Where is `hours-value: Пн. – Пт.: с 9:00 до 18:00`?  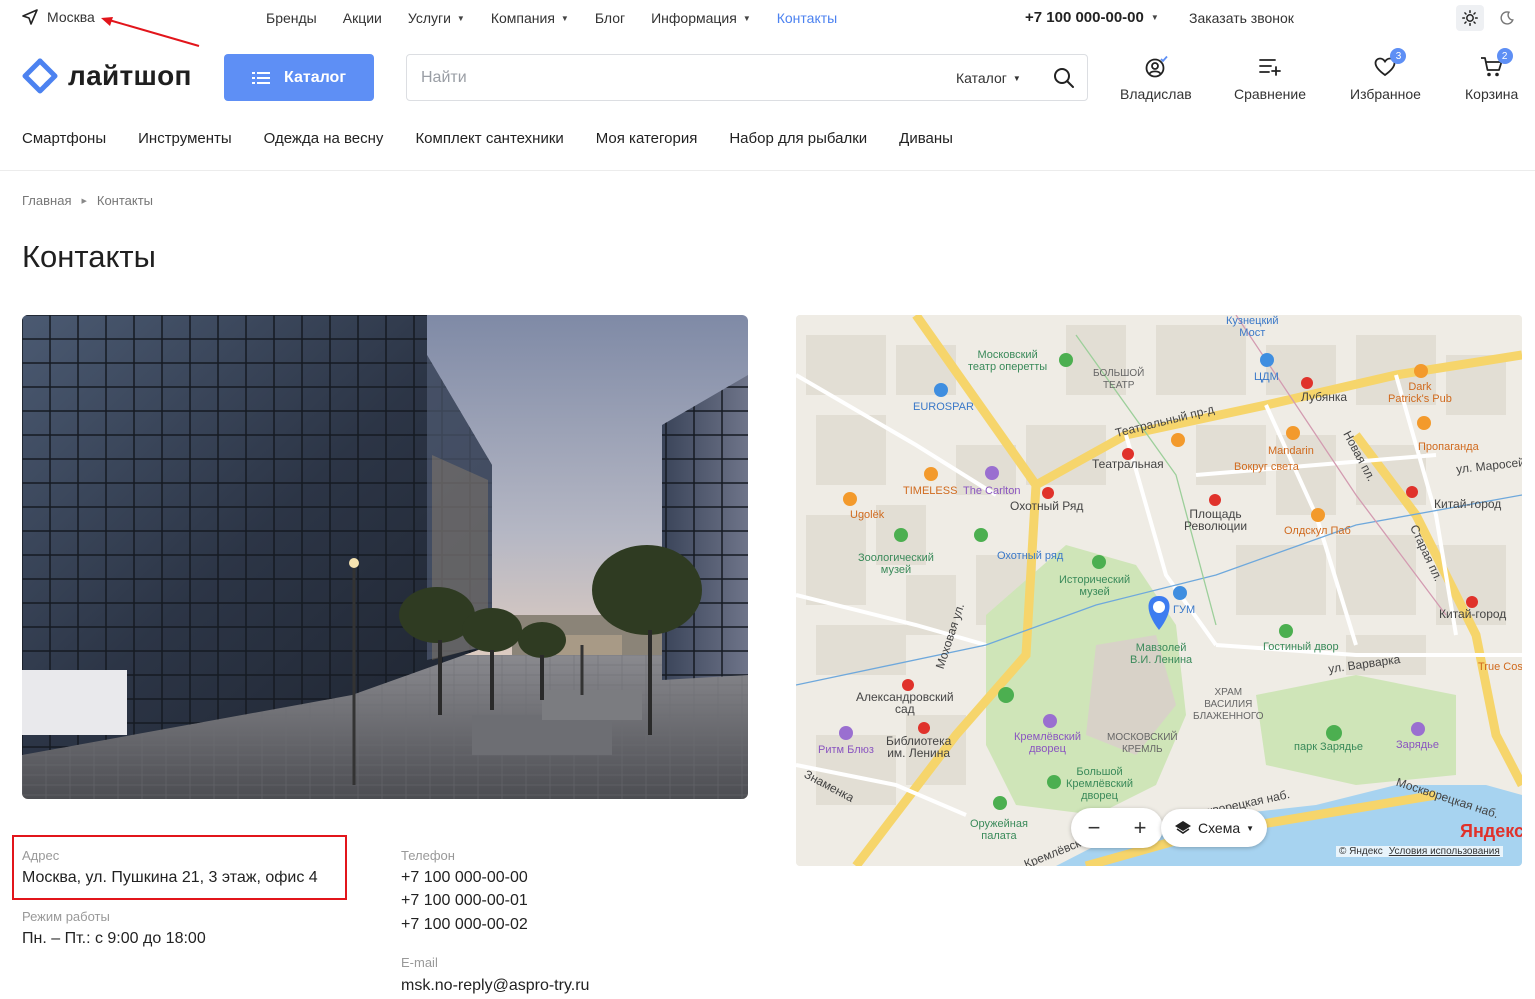
hours-value: Пн. – Пт.: с 9:00 до 18:00 is located at coordinates (114, 938).